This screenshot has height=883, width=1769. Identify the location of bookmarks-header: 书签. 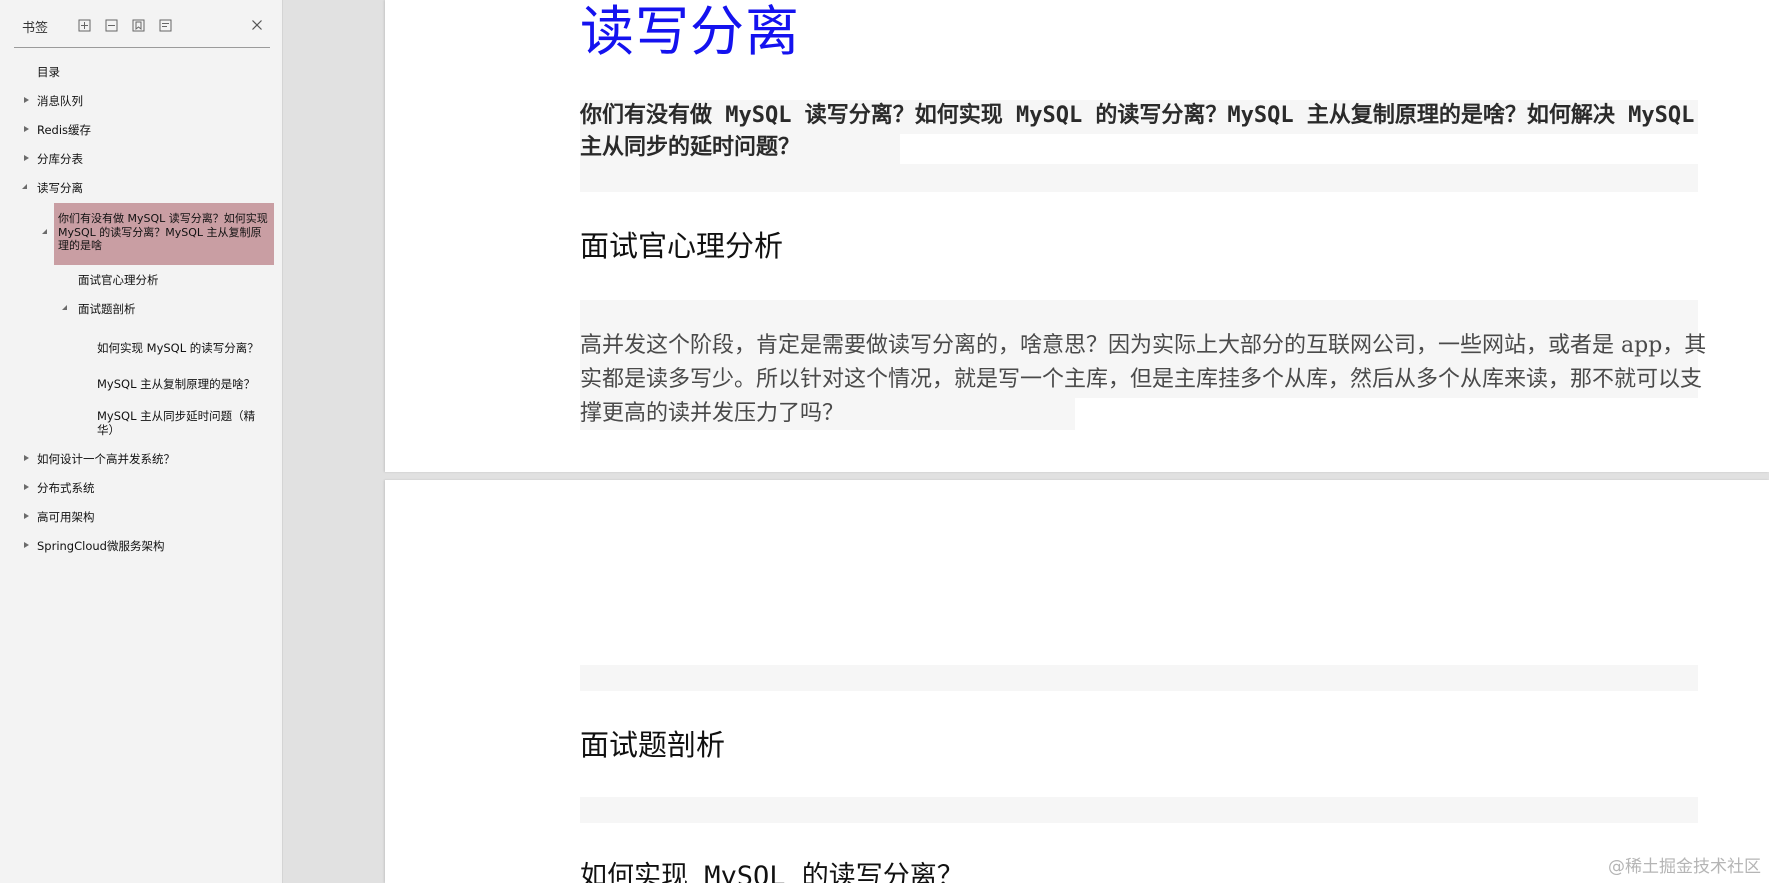
(142, 29).